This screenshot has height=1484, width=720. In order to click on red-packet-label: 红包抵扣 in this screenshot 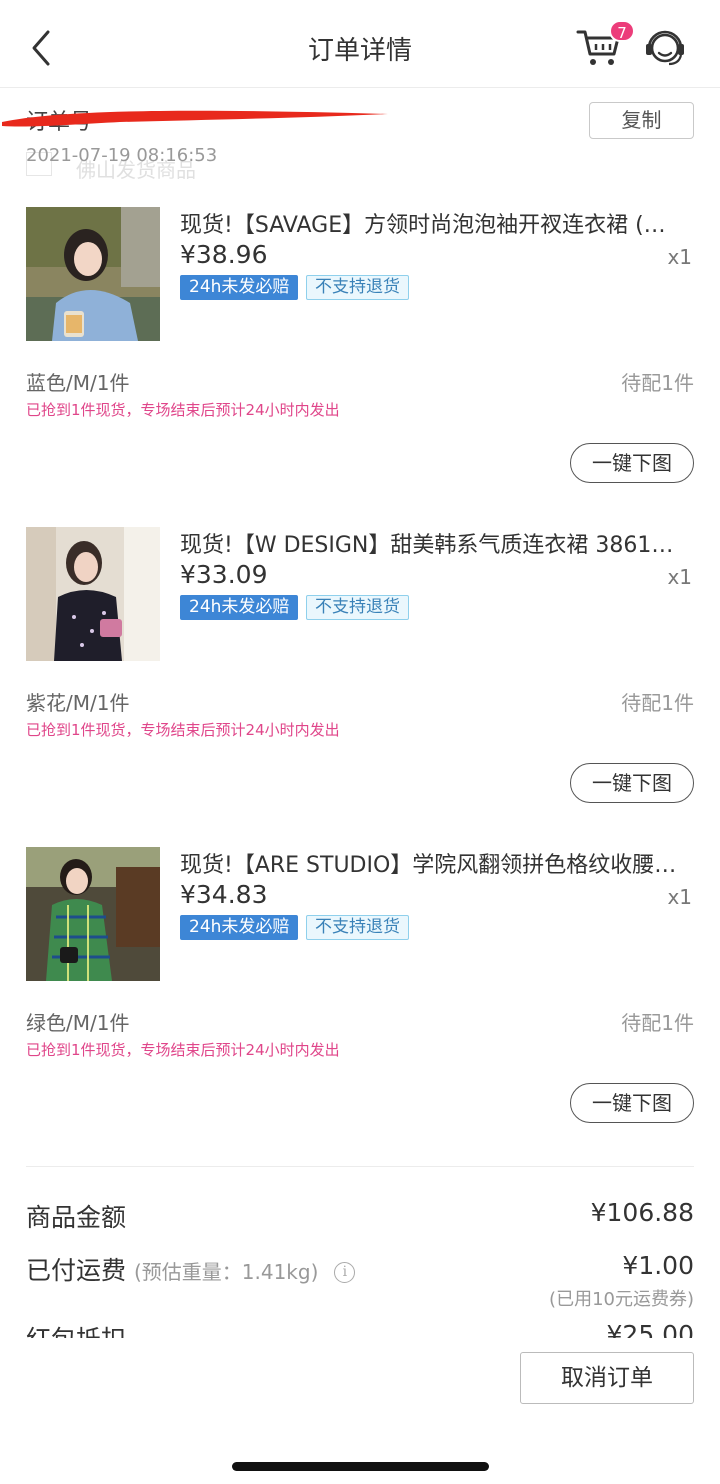, I will do `click(76, 1329)`.